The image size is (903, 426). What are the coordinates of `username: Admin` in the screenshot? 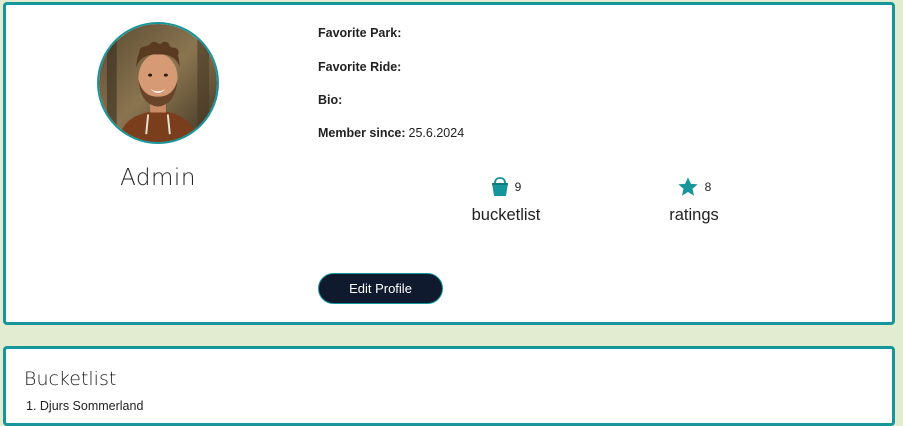 It's located at (158, 178).